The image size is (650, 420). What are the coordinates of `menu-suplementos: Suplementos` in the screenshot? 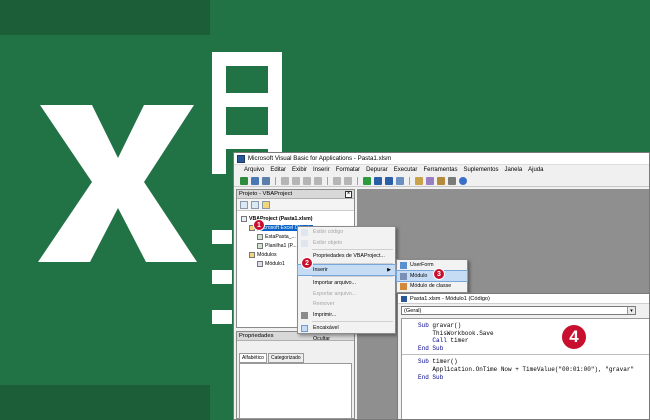 It's located at (480, 170).